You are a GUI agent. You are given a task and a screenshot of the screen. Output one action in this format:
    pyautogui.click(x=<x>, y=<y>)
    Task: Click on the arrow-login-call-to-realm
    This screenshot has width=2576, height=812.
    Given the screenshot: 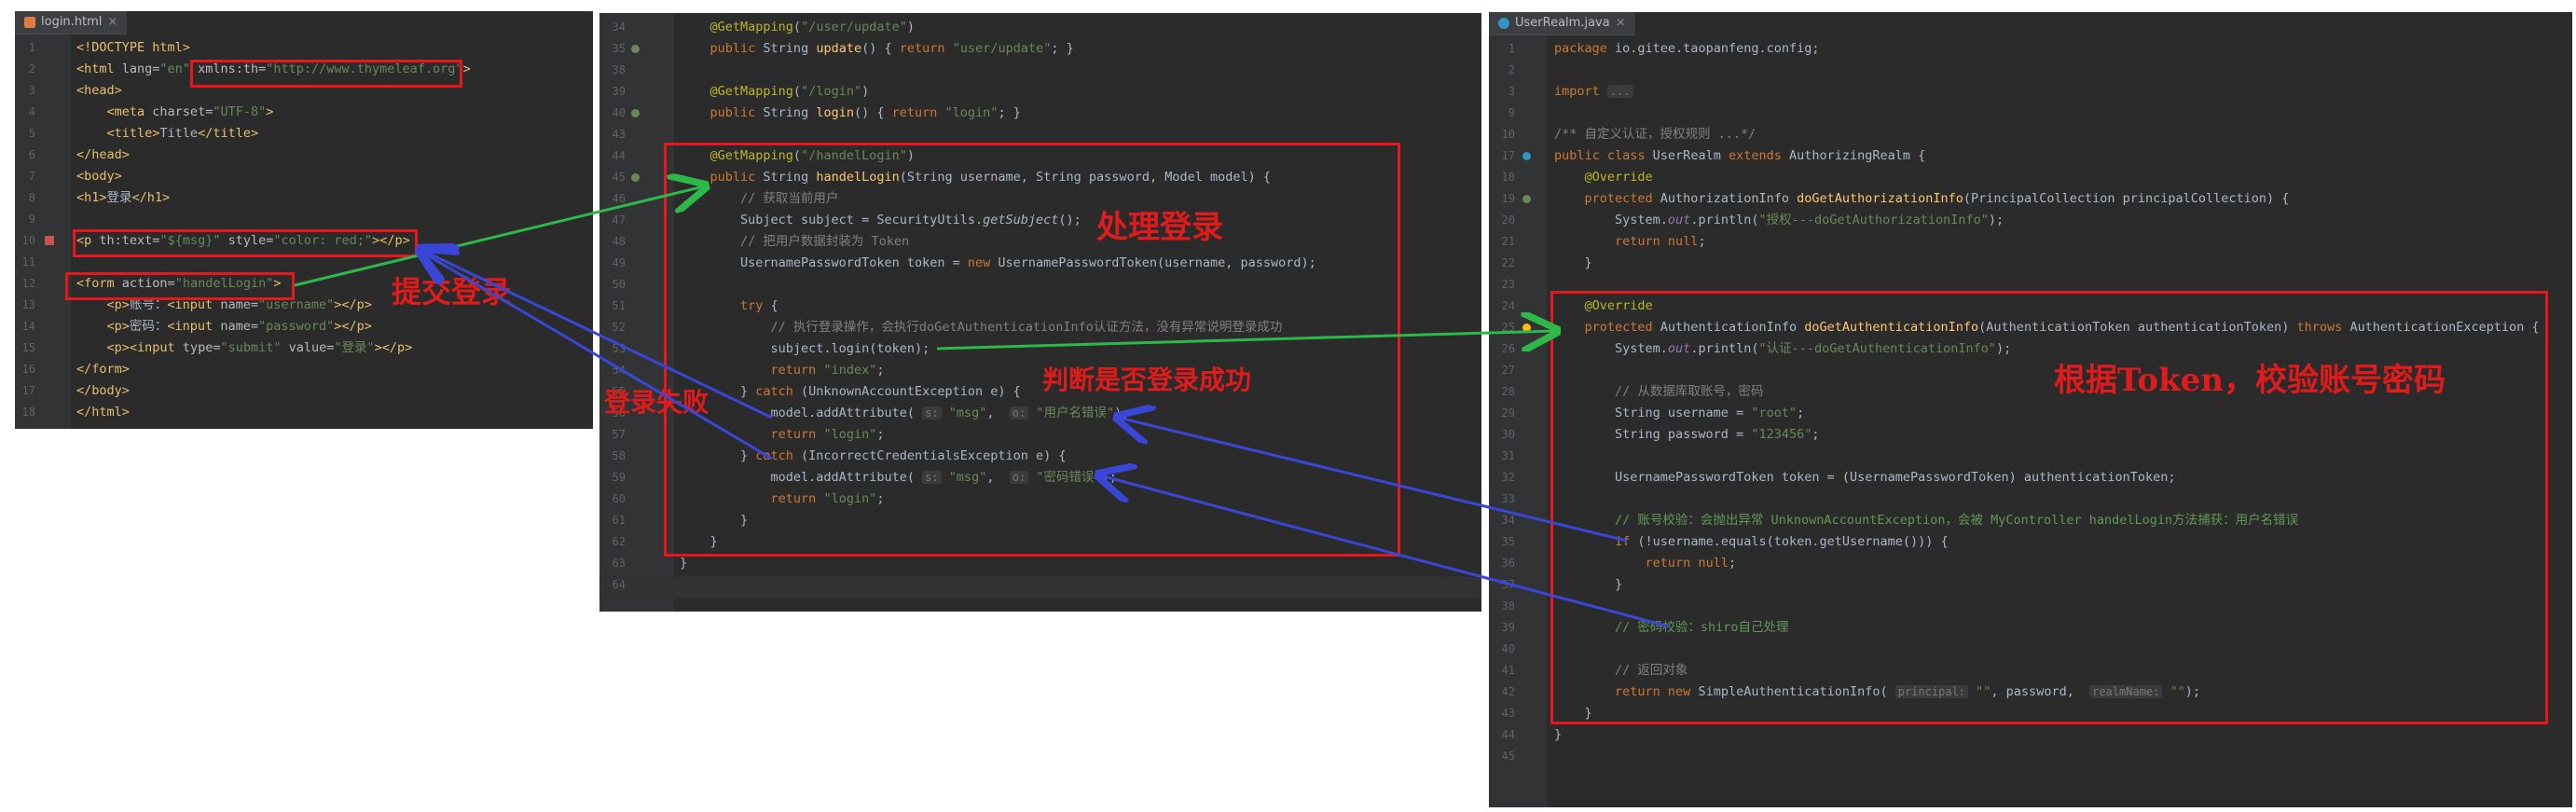 What is the action you would take?
    pyautogui.click(x=1245, y=340)
    